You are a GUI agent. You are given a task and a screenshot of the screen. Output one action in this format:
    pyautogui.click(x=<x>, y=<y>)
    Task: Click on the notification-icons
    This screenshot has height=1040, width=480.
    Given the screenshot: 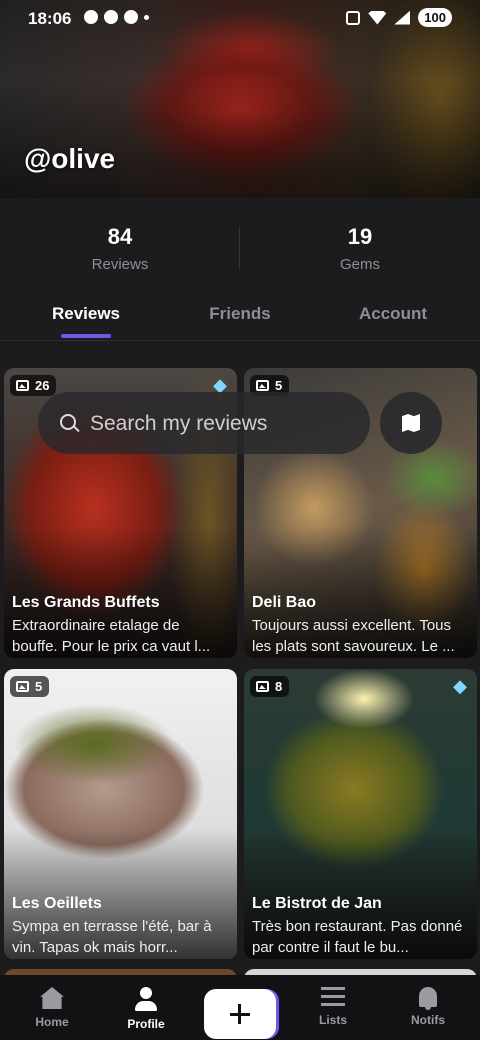 What is the action you would take?
    pyautogui.click(x=116, y=17)
    